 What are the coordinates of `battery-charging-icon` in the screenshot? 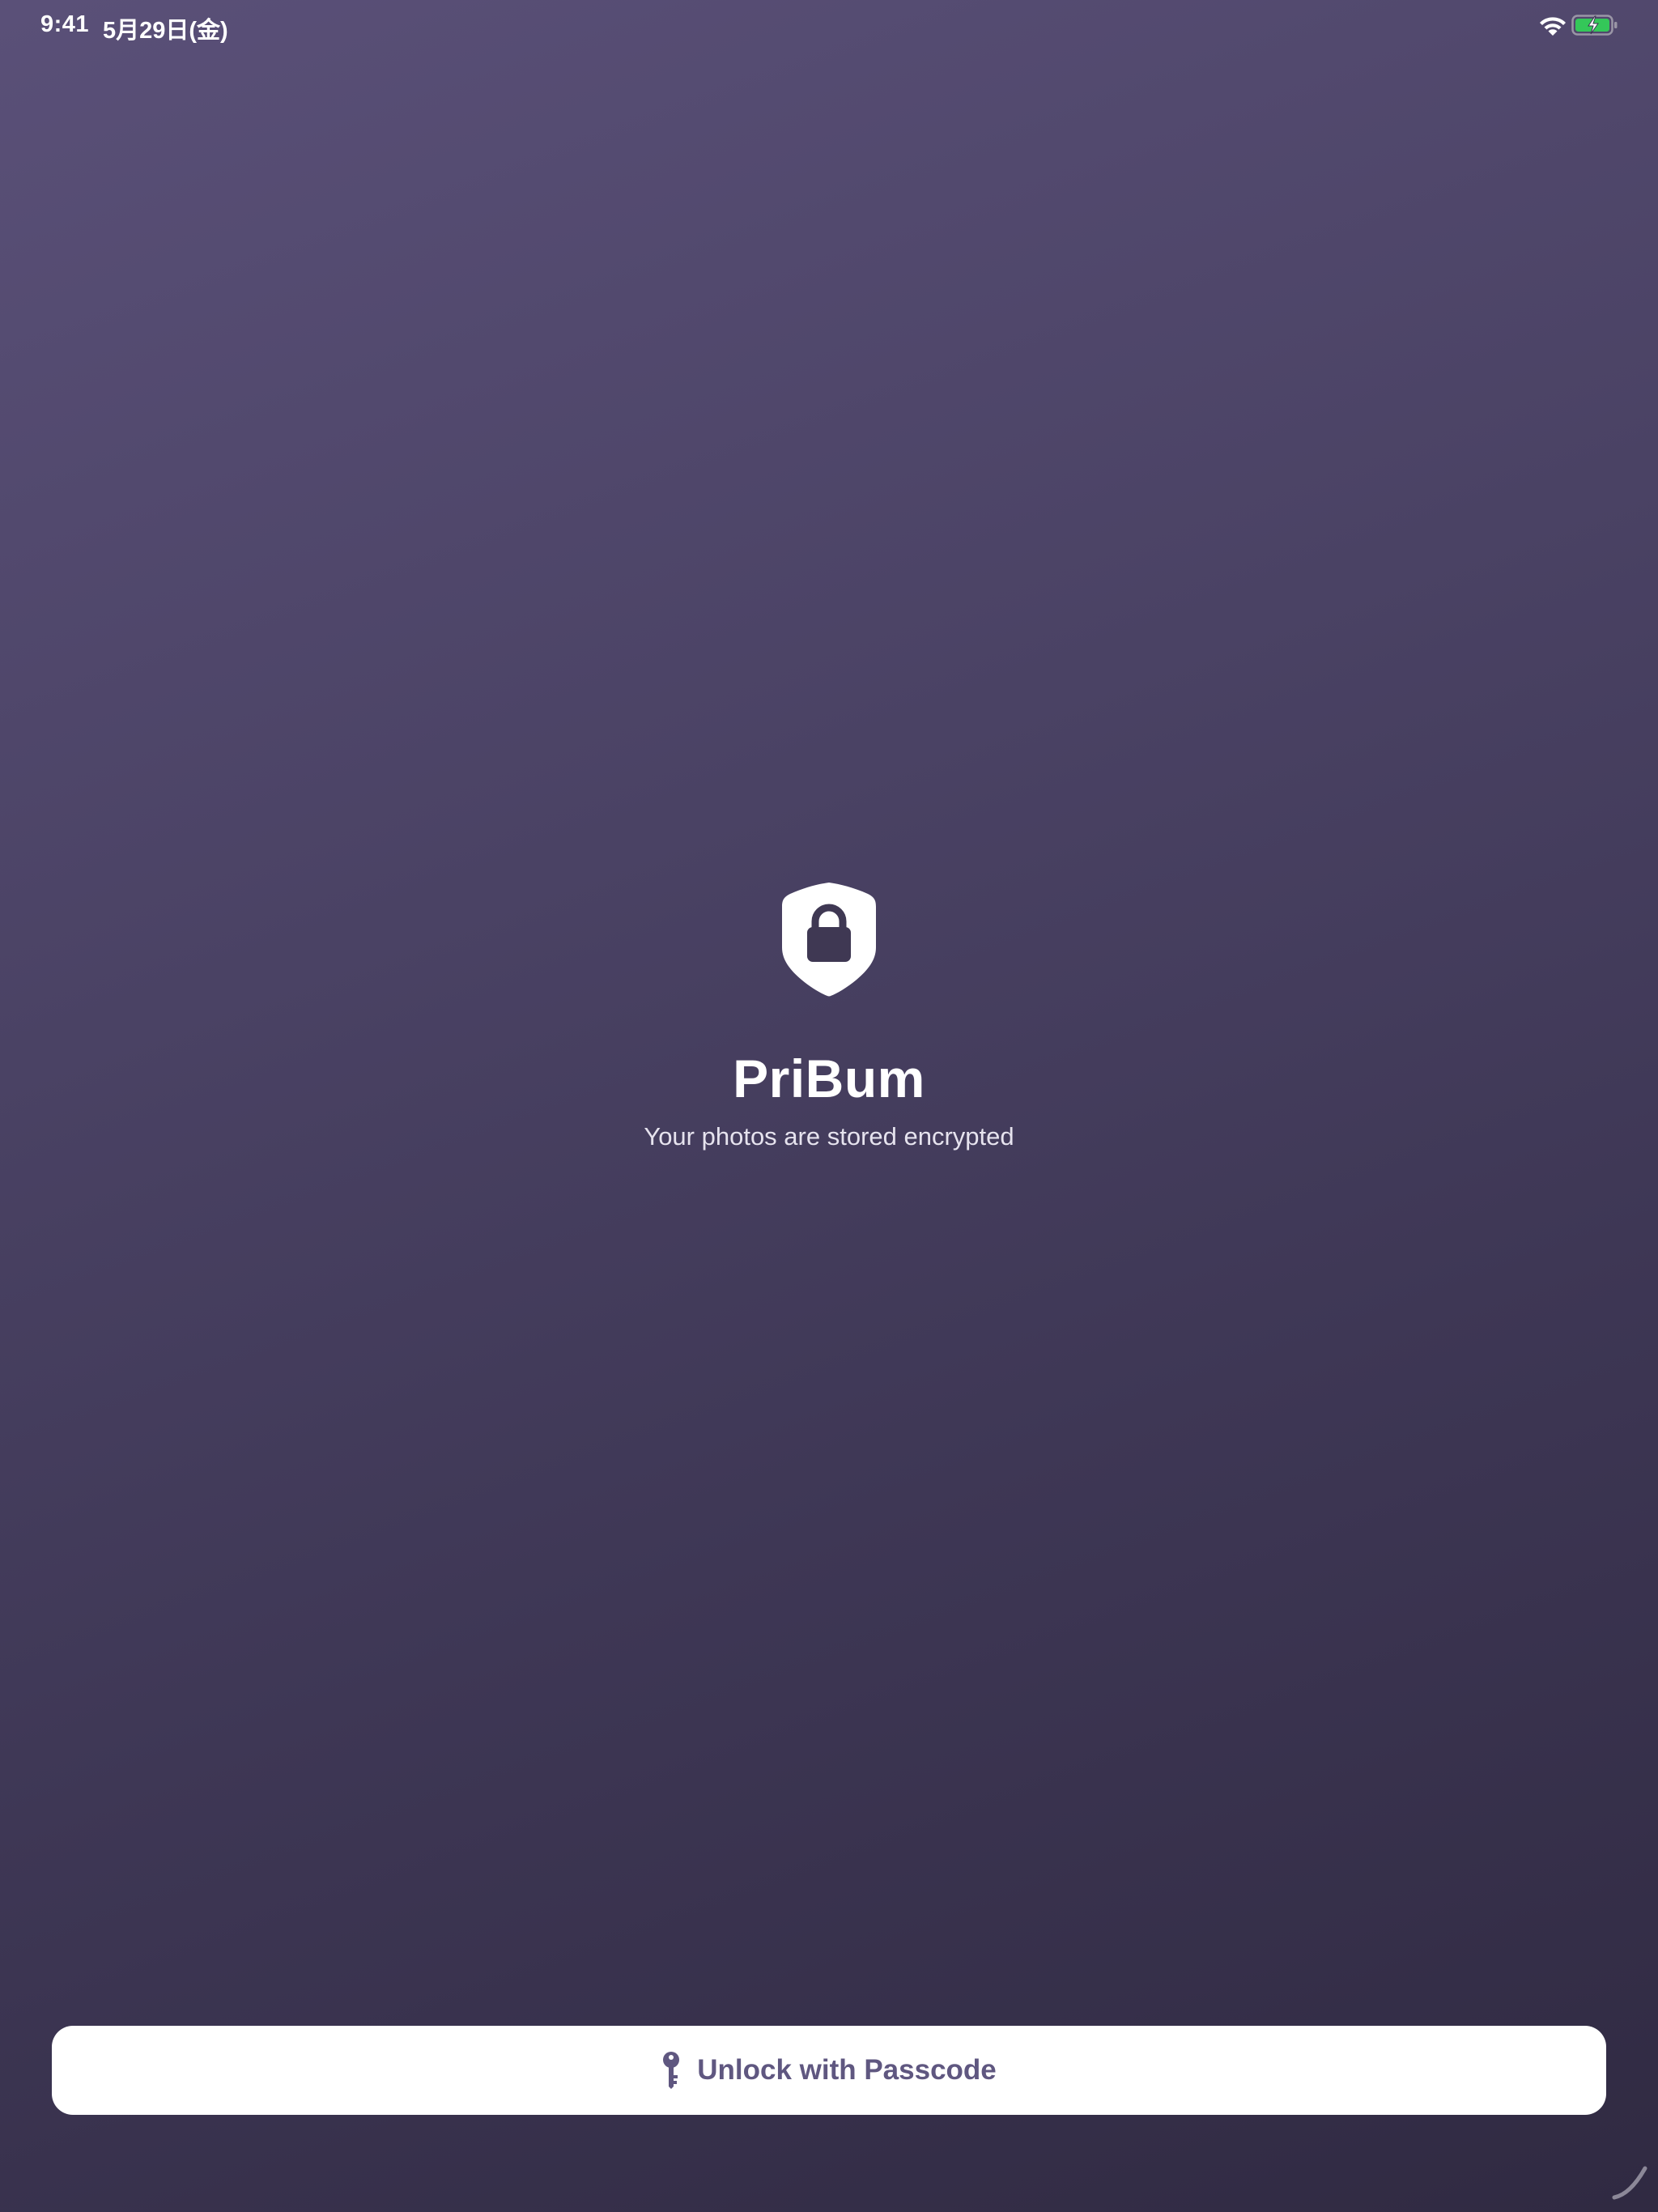 It's located at (1594, 26).